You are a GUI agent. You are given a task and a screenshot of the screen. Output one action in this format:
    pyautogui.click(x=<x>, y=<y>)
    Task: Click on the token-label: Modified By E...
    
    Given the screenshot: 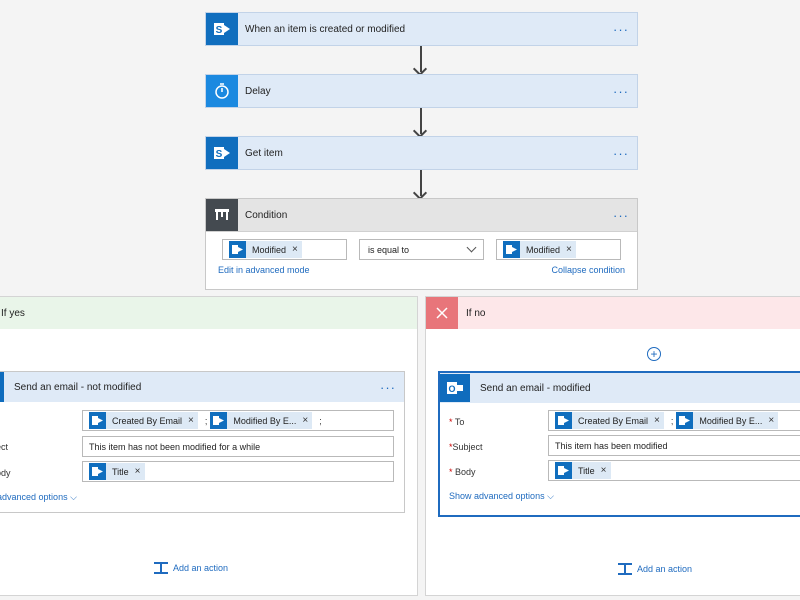 What is the action you would take?
    pyautogui.click(x=265, y=420)
    